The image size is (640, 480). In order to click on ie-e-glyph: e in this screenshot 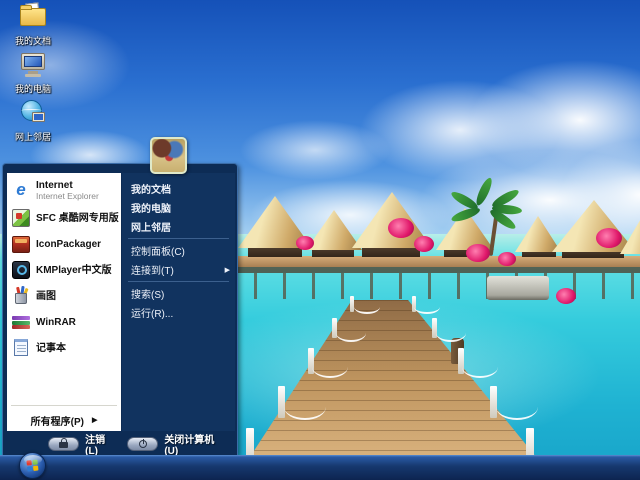, I will do `click(21, 189)`.